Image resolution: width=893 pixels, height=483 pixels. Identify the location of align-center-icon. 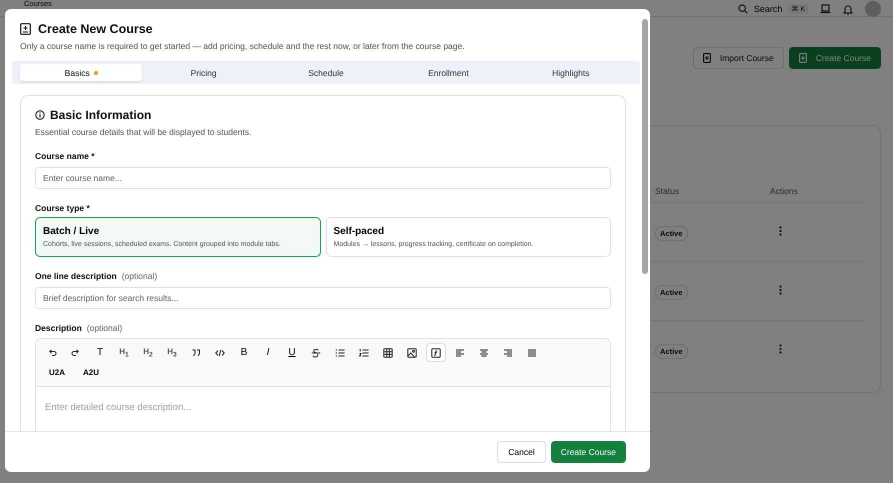
(484, 353).